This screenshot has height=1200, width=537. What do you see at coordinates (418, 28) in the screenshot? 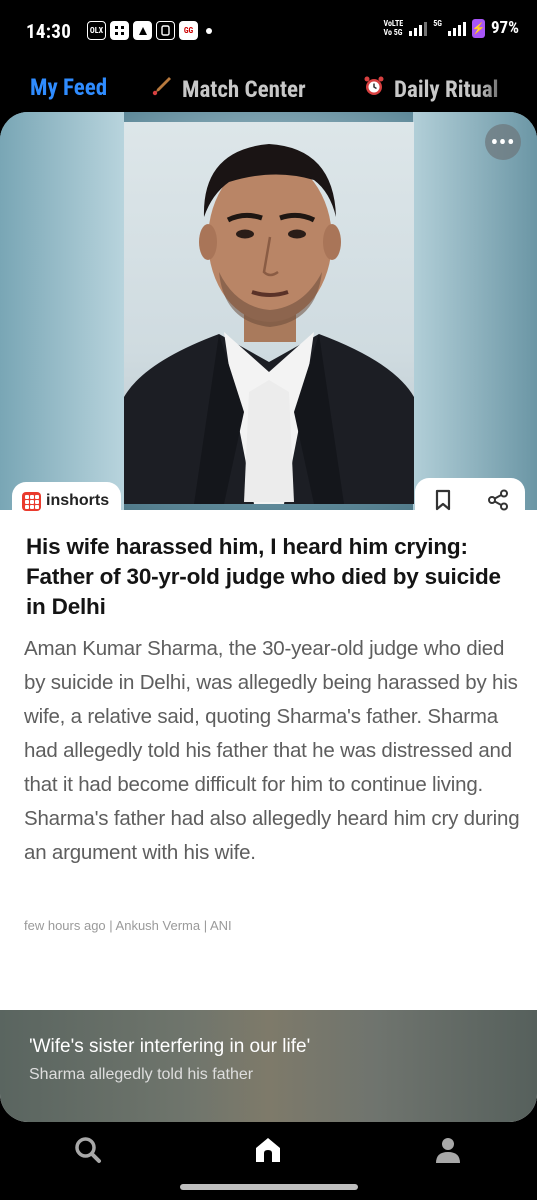
I see `signal-strength-icon` at bounding box center [418, 28].